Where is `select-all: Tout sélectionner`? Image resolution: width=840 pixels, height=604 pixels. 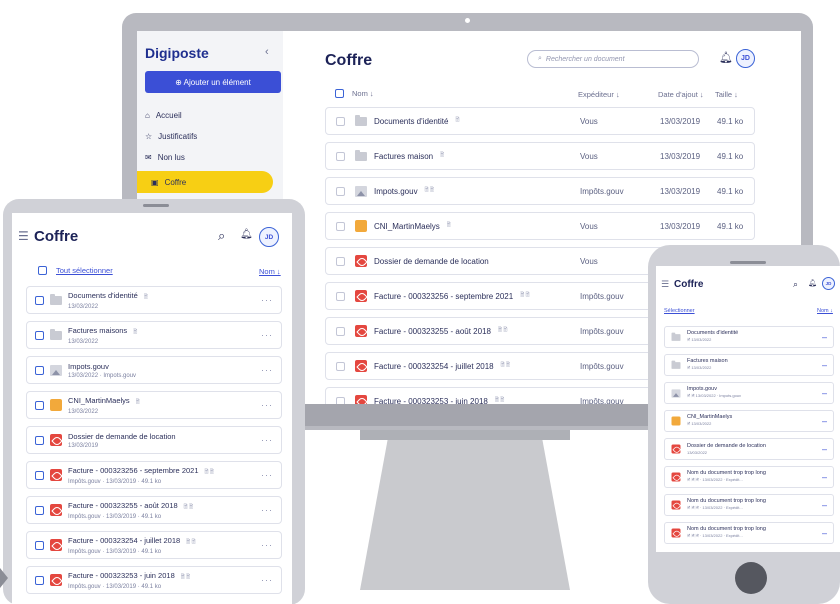
select-all: Tout sélectionner is located at coordinates (75, 270).